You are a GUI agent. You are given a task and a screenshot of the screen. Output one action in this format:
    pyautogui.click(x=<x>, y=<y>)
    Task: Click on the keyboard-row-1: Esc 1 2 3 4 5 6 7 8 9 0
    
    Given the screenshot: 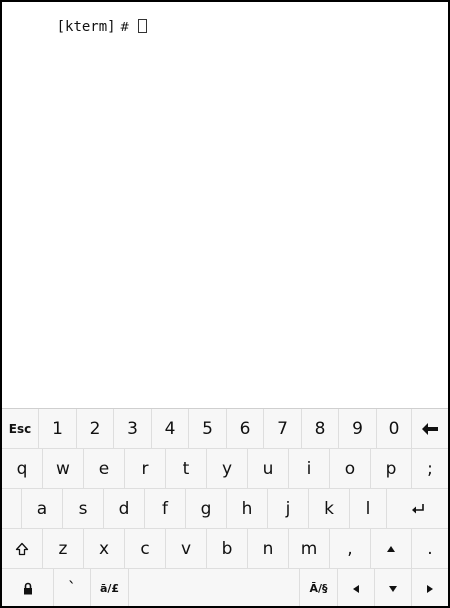 What is the action you would take?
    pyautogui.click(x=225, y=429)
    